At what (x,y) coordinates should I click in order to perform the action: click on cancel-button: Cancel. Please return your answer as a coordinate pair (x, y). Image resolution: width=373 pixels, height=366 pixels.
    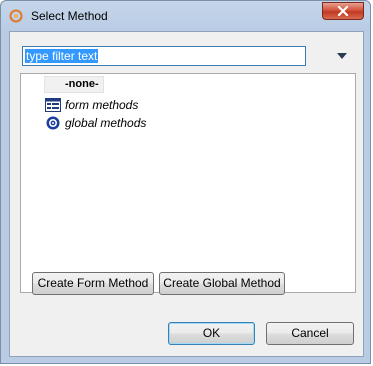
    Looking at the image, I should click on (310, 333).